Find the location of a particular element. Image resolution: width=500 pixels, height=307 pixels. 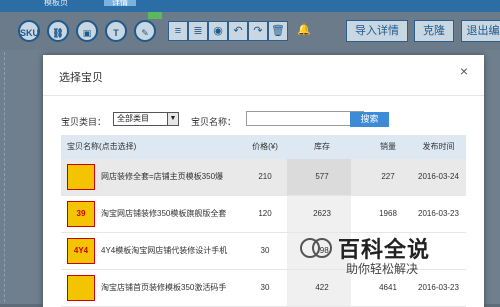

watermark-subtitle: 助你轻松解决 is located at coordinates (382, 269).